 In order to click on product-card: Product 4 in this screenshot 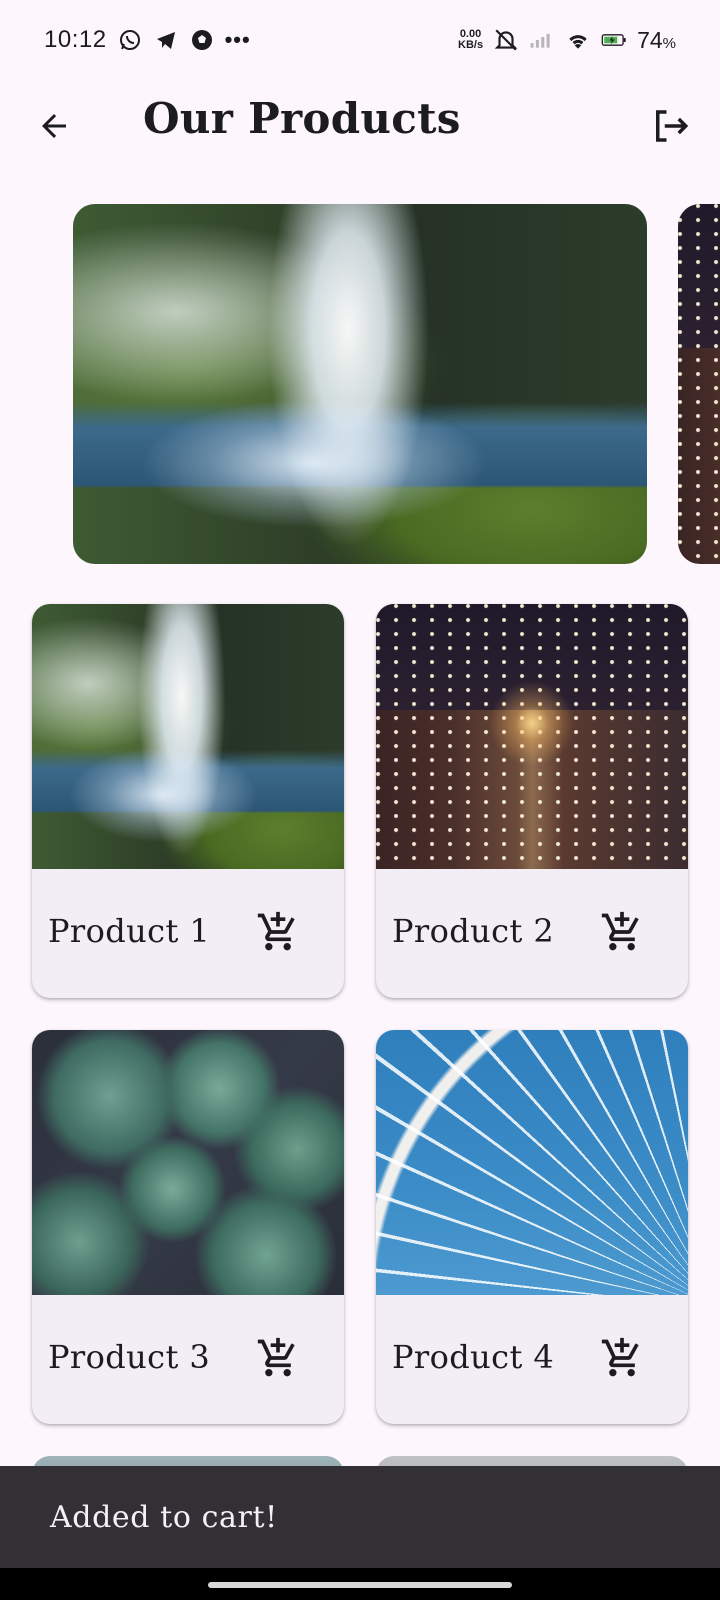, I will do `click(532, 1227)`.